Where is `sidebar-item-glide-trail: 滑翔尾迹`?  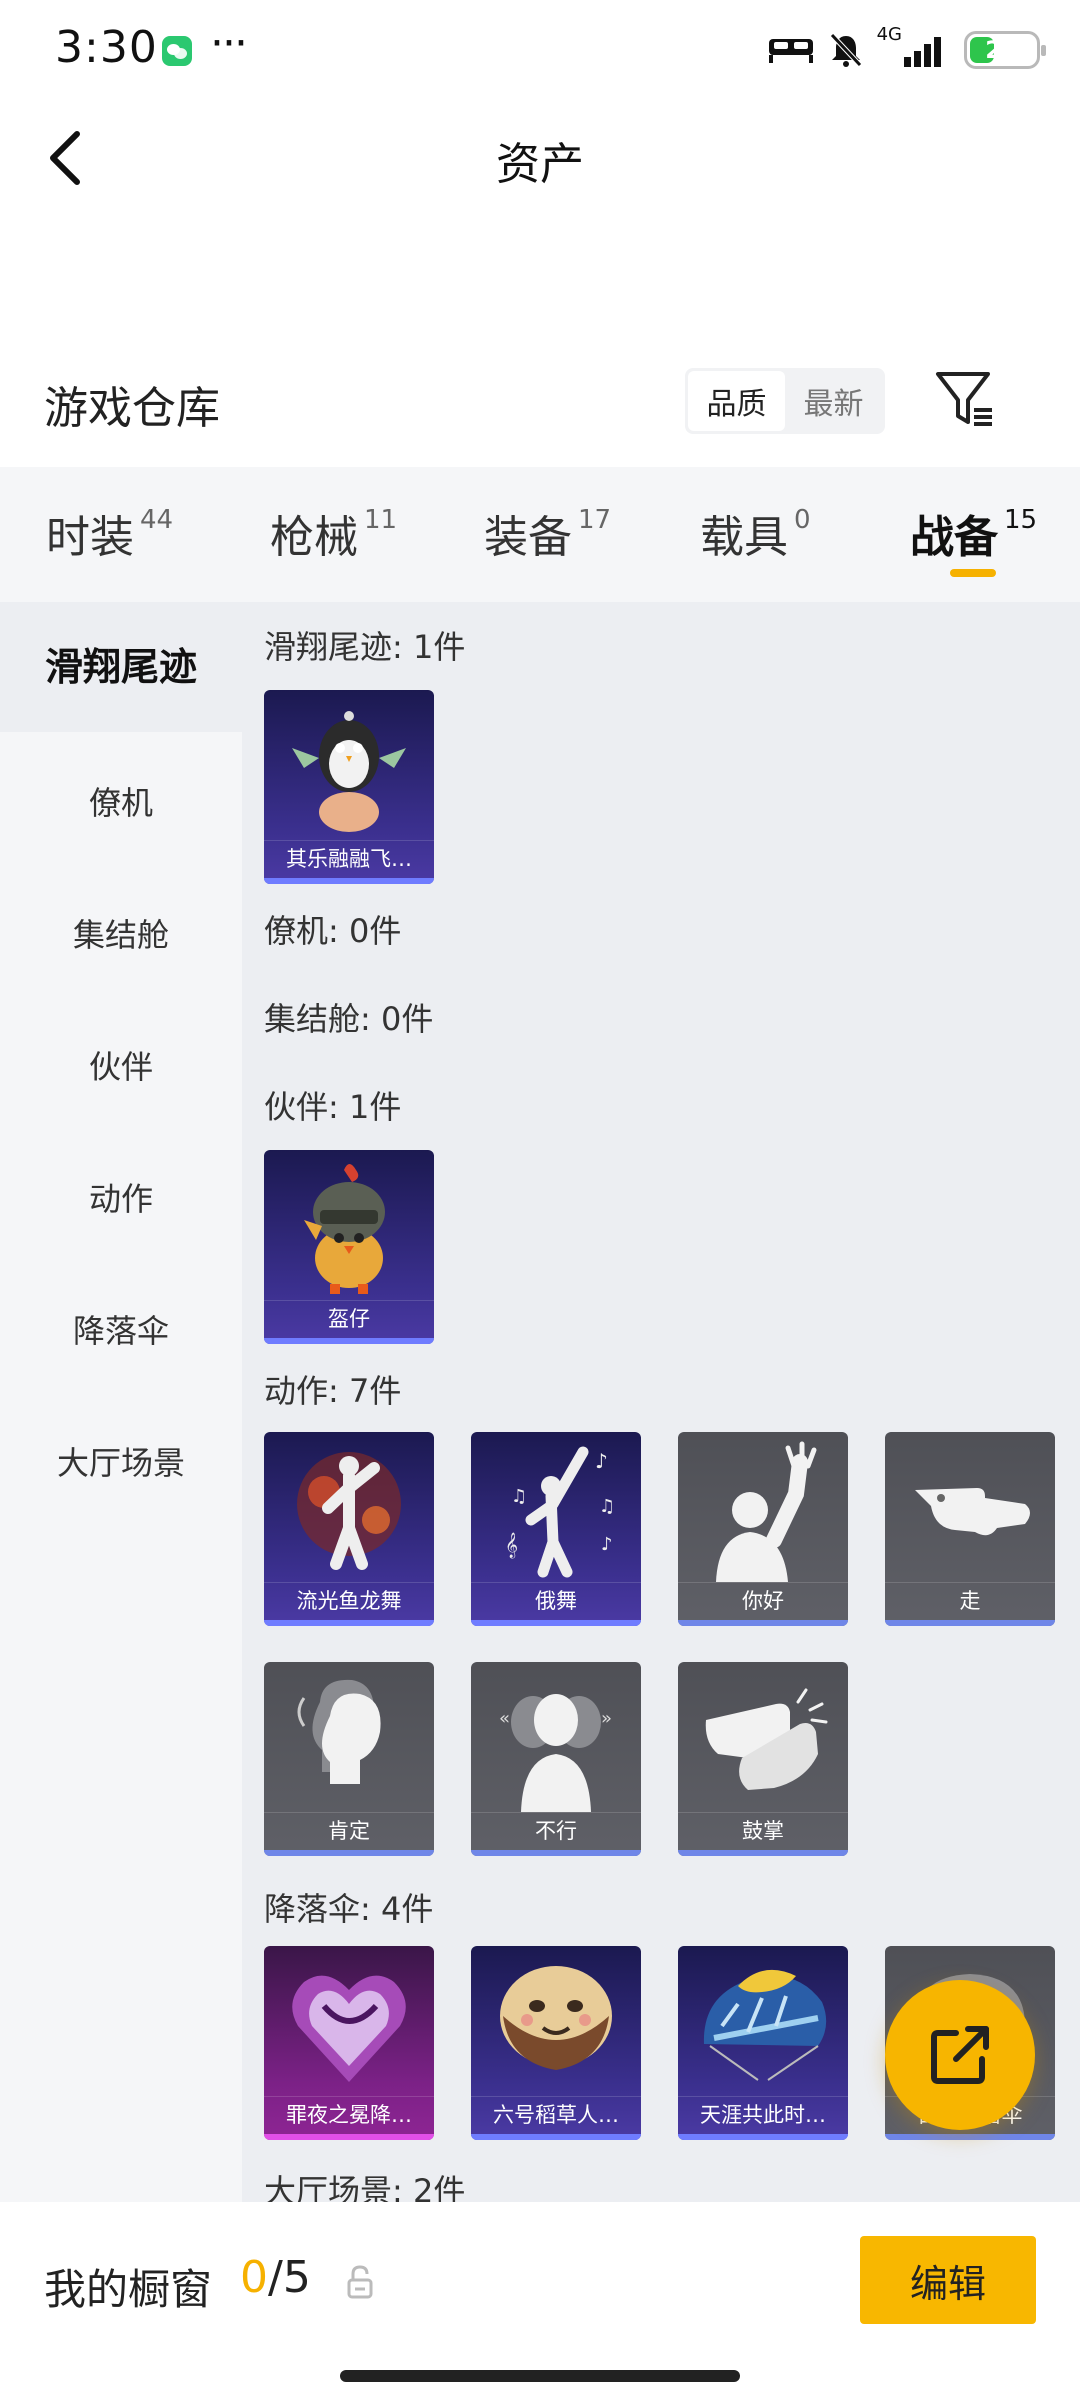
sidebar-item-glide-trail: 滑翔尾迹 is located at coordinates (121, 667).